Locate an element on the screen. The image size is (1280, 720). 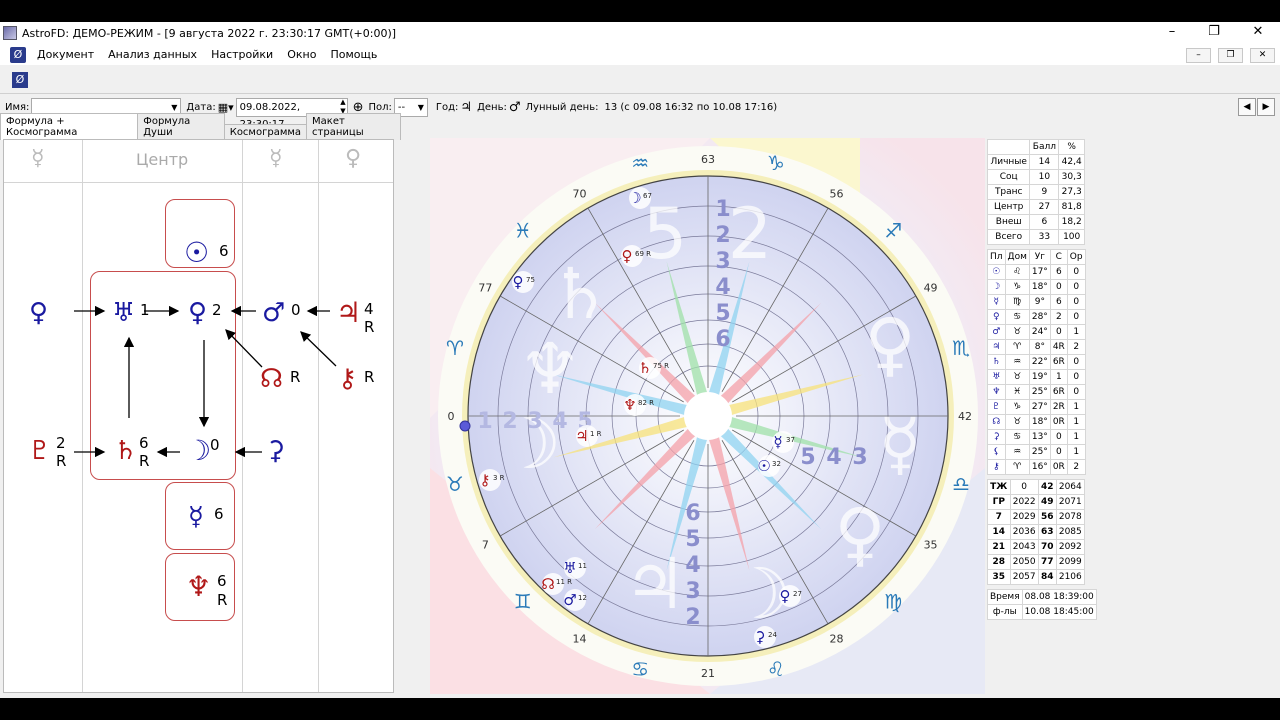
menu-settings: Настройки is located at coordinates (242, 54).